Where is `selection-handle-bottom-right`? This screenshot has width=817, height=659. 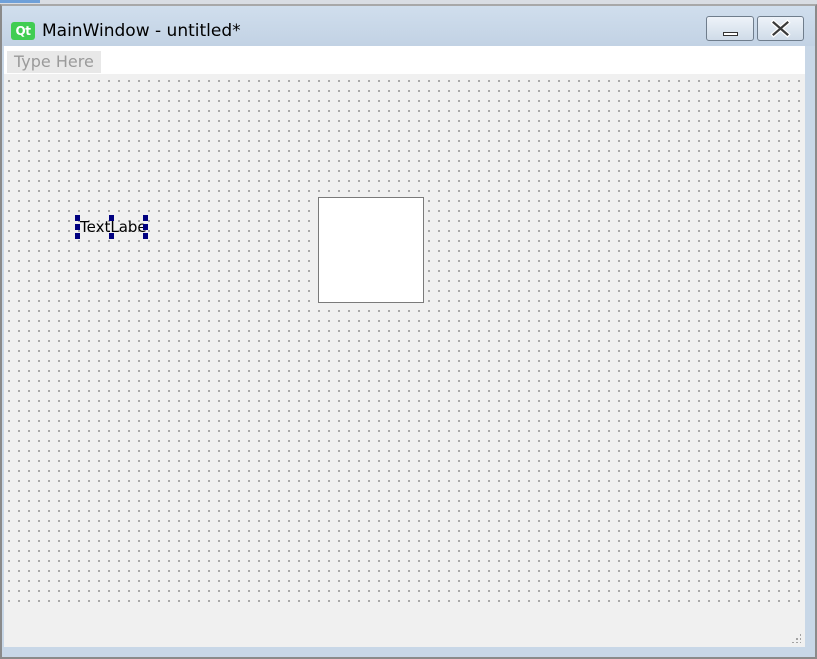 selection-handle-bottom-right is located at coordinates (145, 236).